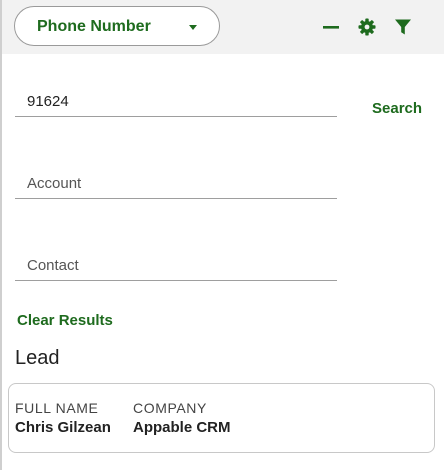  I want to click on caret-down-icon, so click(193, 27).